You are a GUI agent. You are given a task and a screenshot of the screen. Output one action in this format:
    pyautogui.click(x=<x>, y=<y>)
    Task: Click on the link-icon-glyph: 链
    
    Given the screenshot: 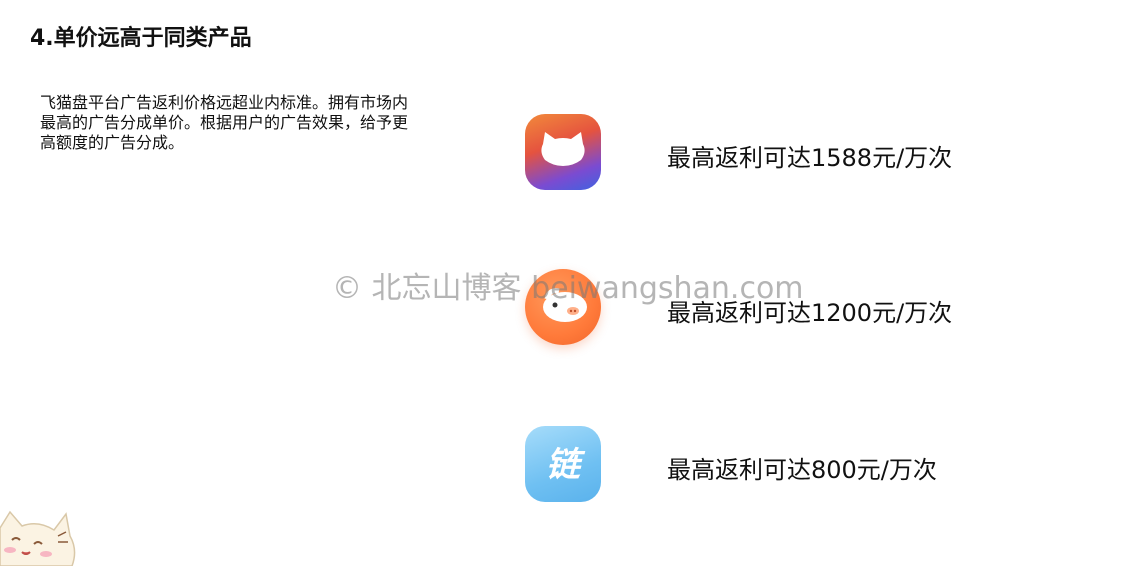 What is the action you would take?
    pyautogui.click(x=566, y=465)
    